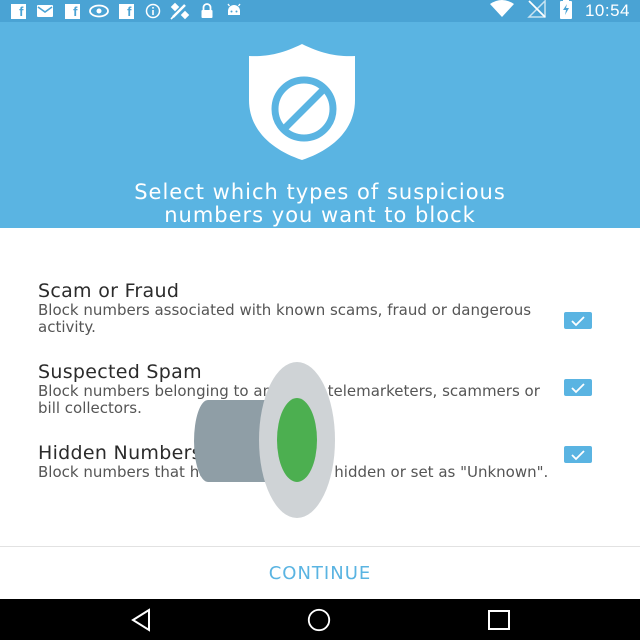  I want to click on option-title: Scam or Fraud, so click(109, 291).